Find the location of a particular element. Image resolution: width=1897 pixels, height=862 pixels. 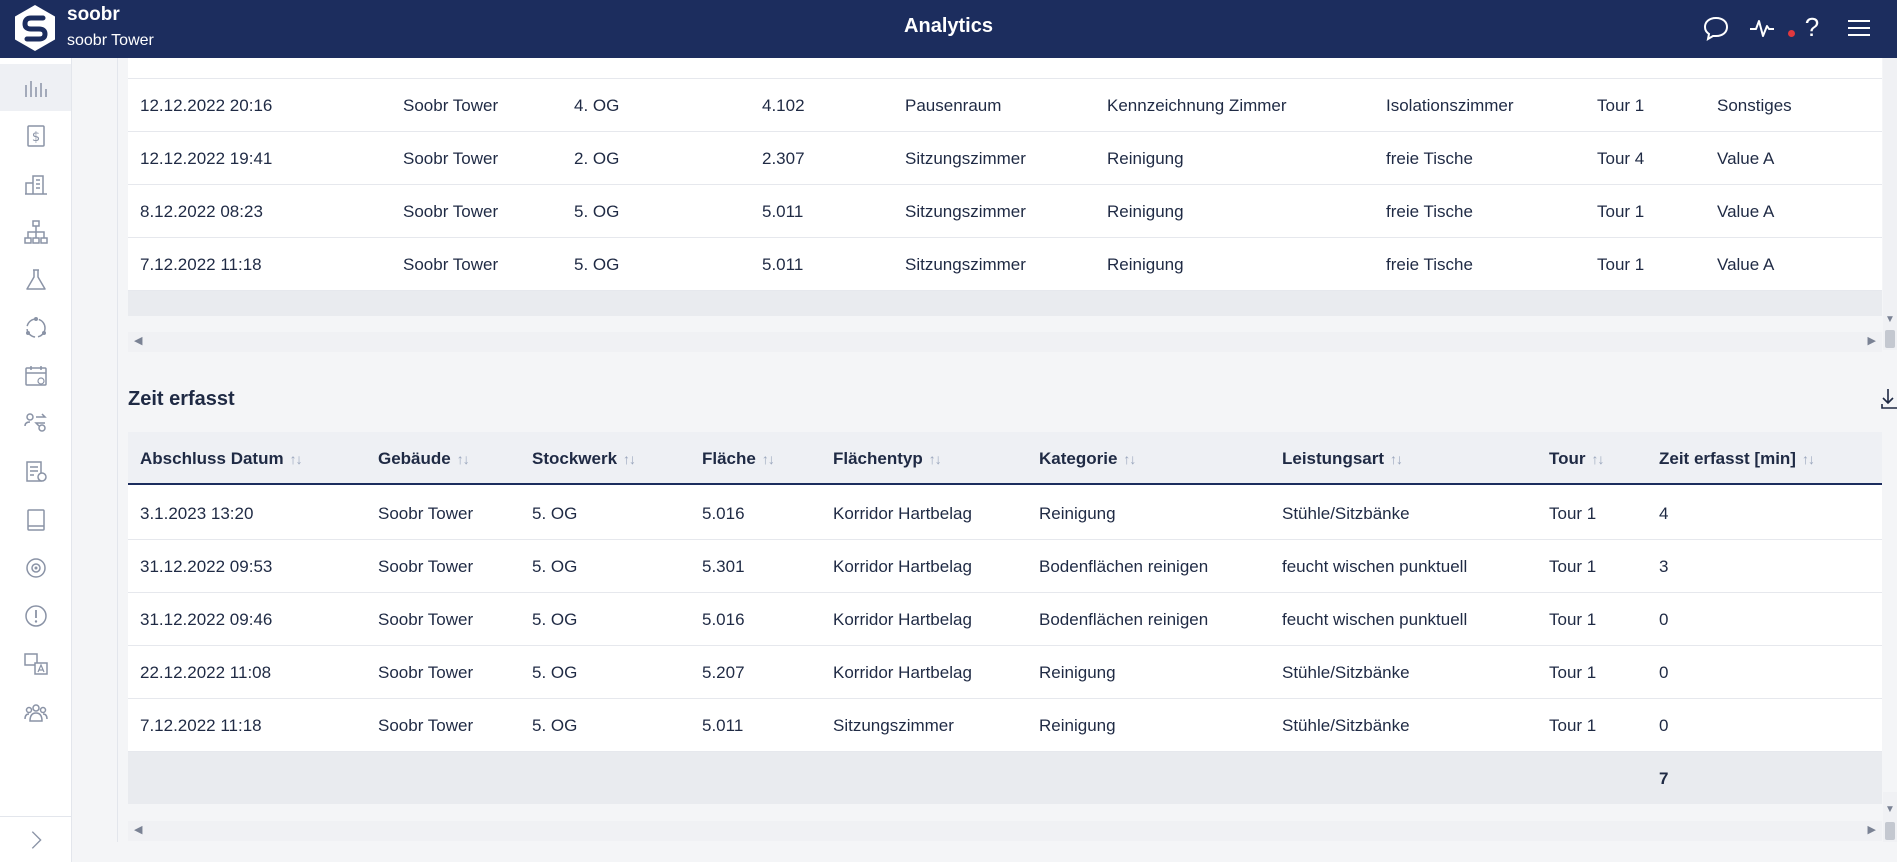

column-header: Kategorie ↑↓ is located at coordinates (1087, 458).